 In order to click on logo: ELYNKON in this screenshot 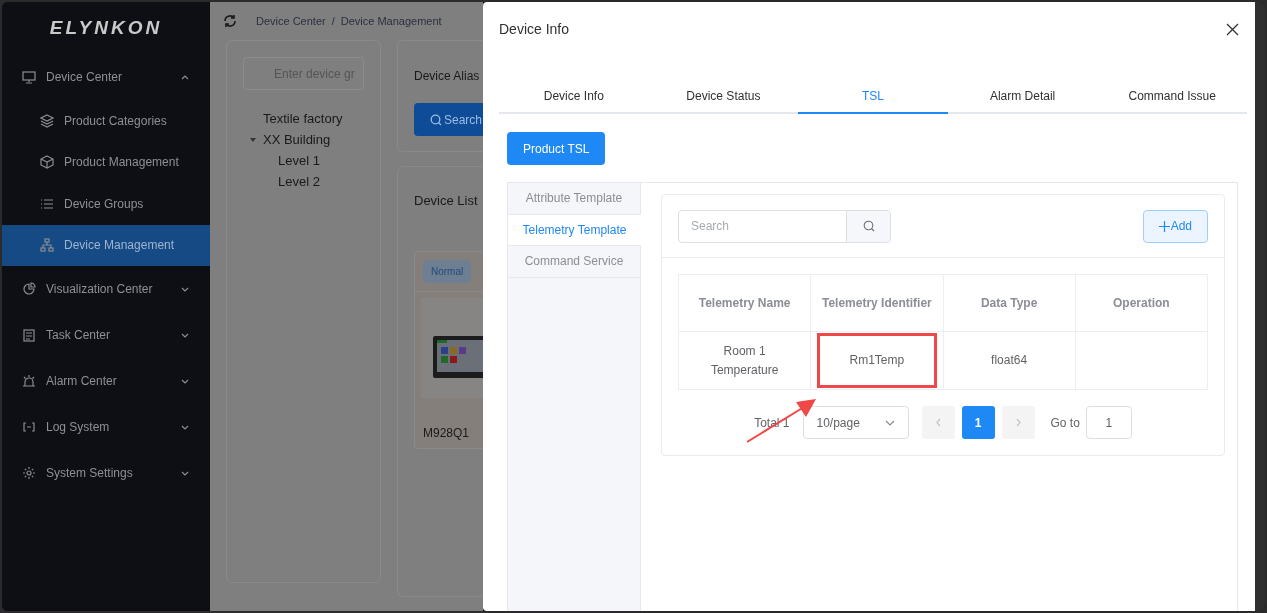, I will do `click(106, 27)`.